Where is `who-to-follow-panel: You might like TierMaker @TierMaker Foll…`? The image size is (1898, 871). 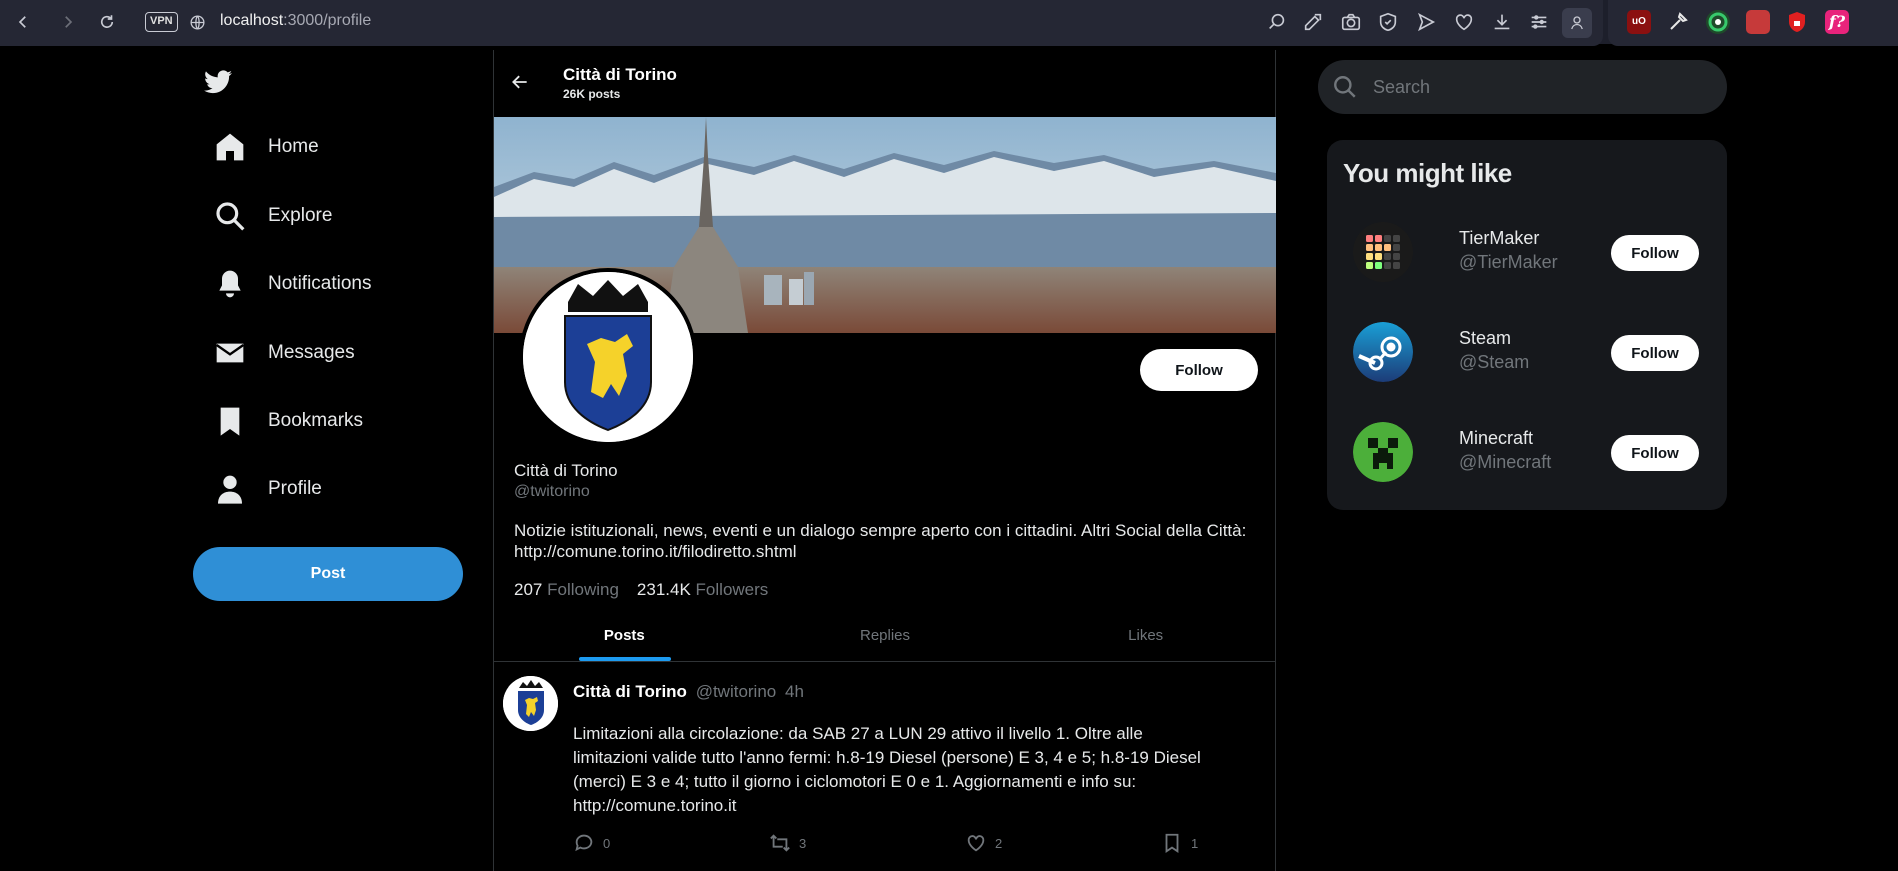
who-to-follow-panel: You might like TierMaker @TierMaker Foll… is located at coordinates (1527, 325).